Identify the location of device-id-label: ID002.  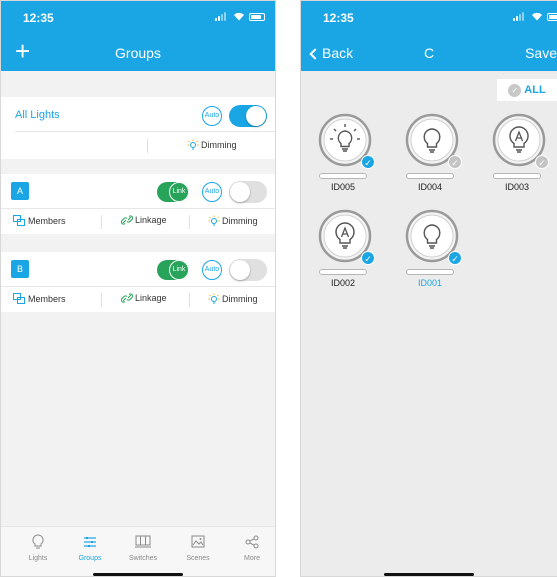
(343, 283).